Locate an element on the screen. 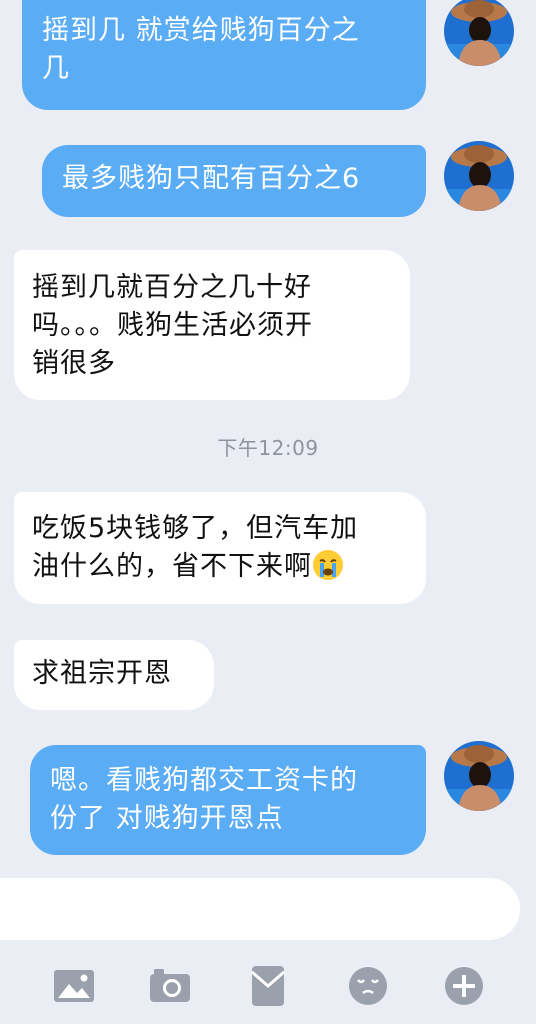 This screenshot has width=536, height=1024. message-line: 油什么的，省不下来啊 is located at coordinates (220, 567).